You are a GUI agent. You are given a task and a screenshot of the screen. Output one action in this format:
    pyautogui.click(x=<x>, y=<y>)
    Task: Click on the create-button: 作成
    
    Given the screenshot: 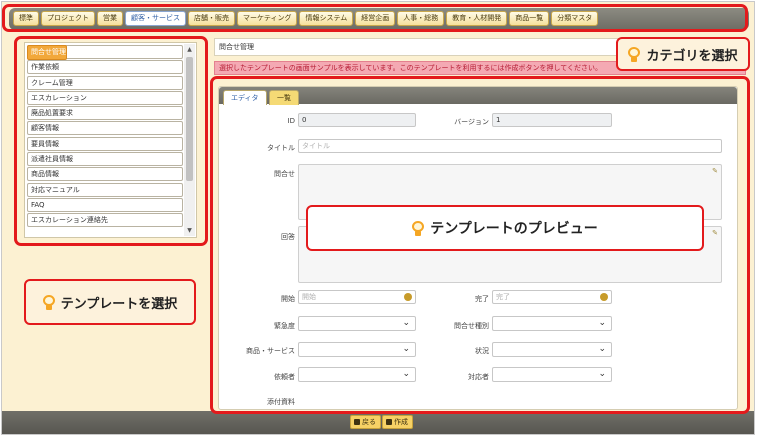 What is the action you would take?
    pyautogui.click(x=397, y=422)
    